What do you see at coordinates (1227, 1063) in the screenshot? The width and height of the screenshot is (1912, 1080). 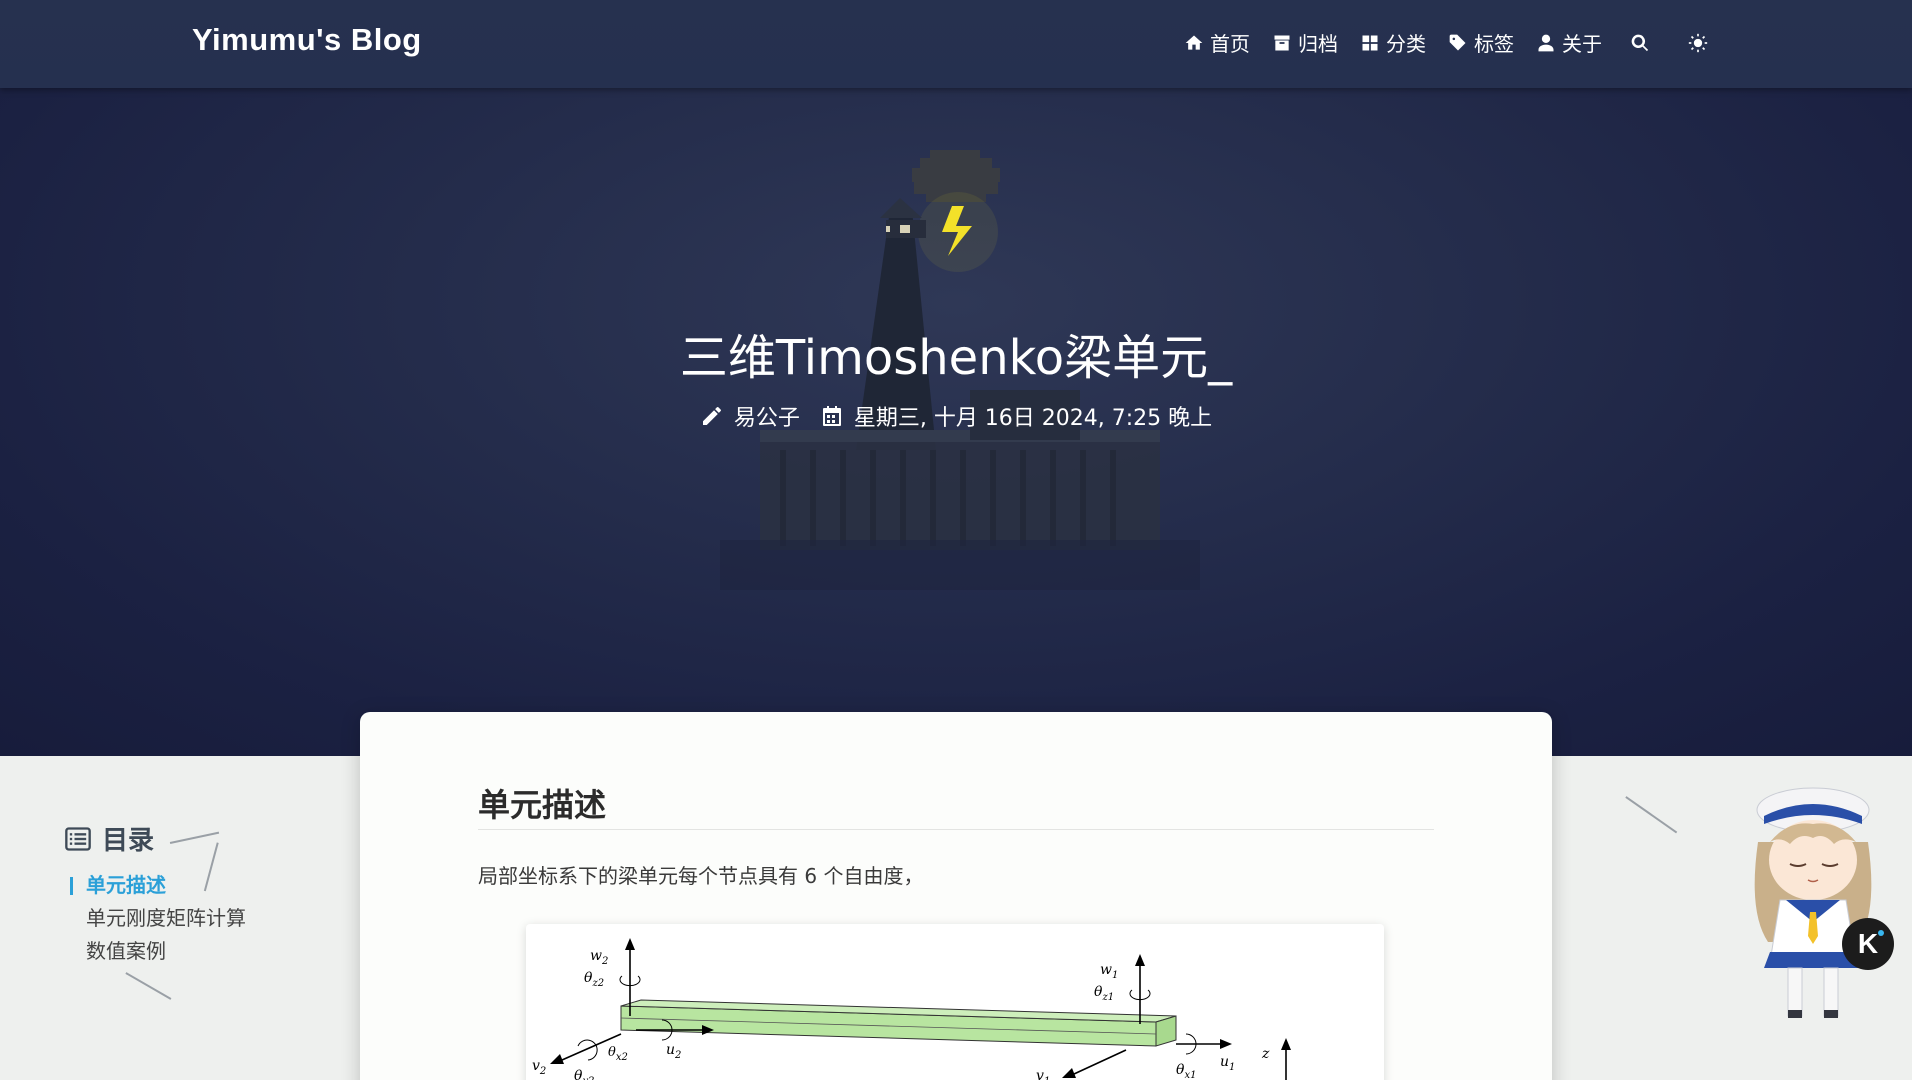 I see `label-u1: u1` at bounding box center [1227, 1063].